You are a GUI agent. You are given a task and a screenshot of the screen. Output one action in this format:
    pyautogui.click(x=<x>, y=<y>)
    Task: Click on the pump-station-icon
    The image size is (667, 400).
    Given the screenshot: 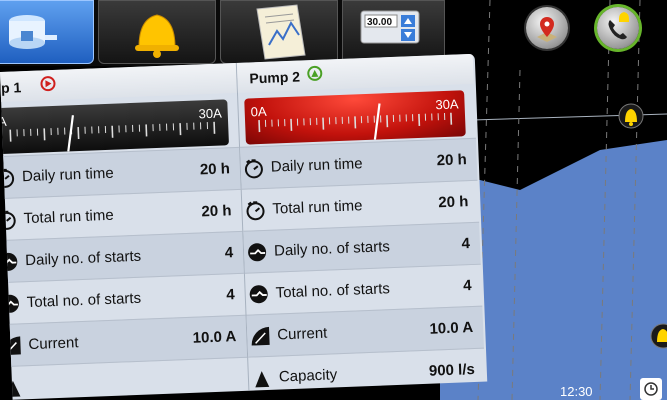 What is the action you would take?
    pyautogui.click(x=33, y=32)
    